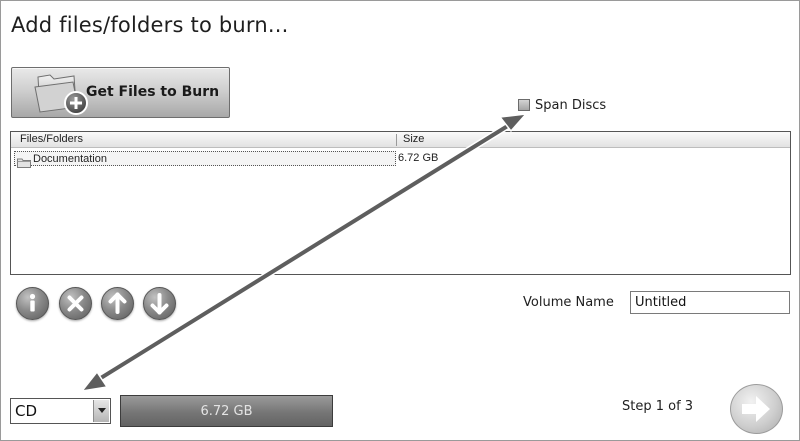 Image resolution: width=800 pixels, height=441 pixels. I want to click on span-discs-label: Span Discs, so click(571, 105).